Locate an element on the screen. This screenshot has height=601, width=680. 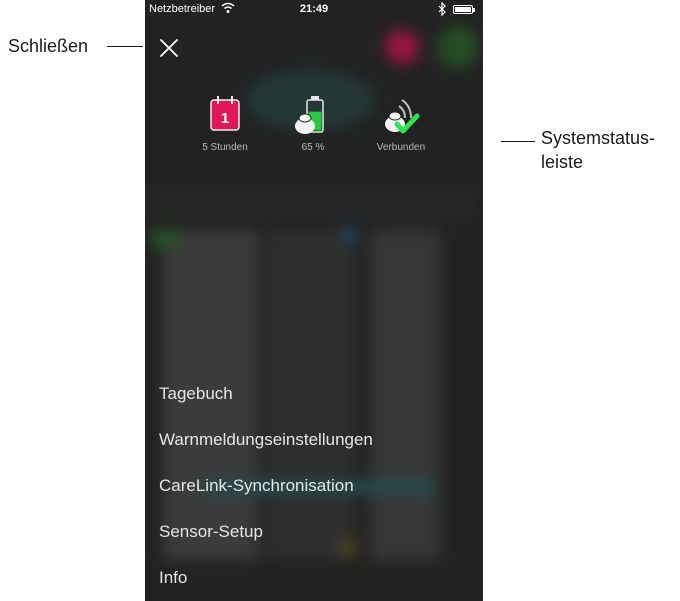
bluetooth-icon is located at coordinates (442, 9).